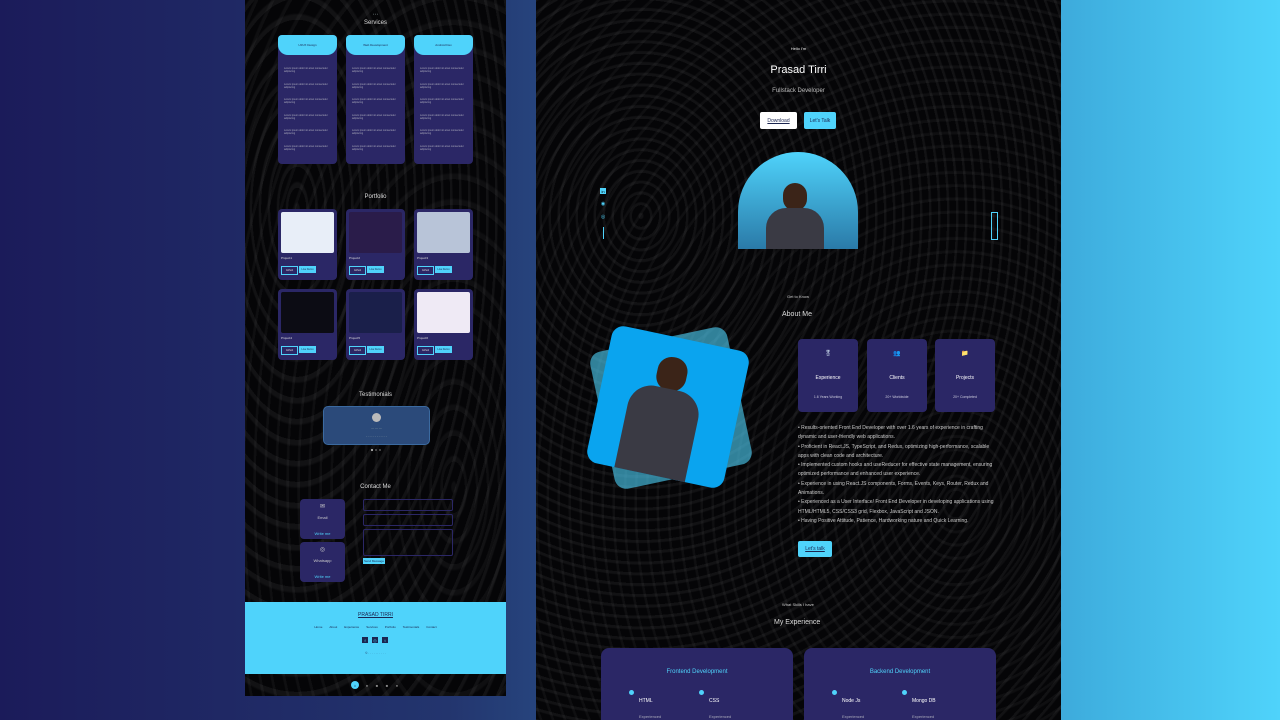  Describe the element at coordinates (374, 561) in the screenshot. I see `send-message-button: Send Message` at that location.